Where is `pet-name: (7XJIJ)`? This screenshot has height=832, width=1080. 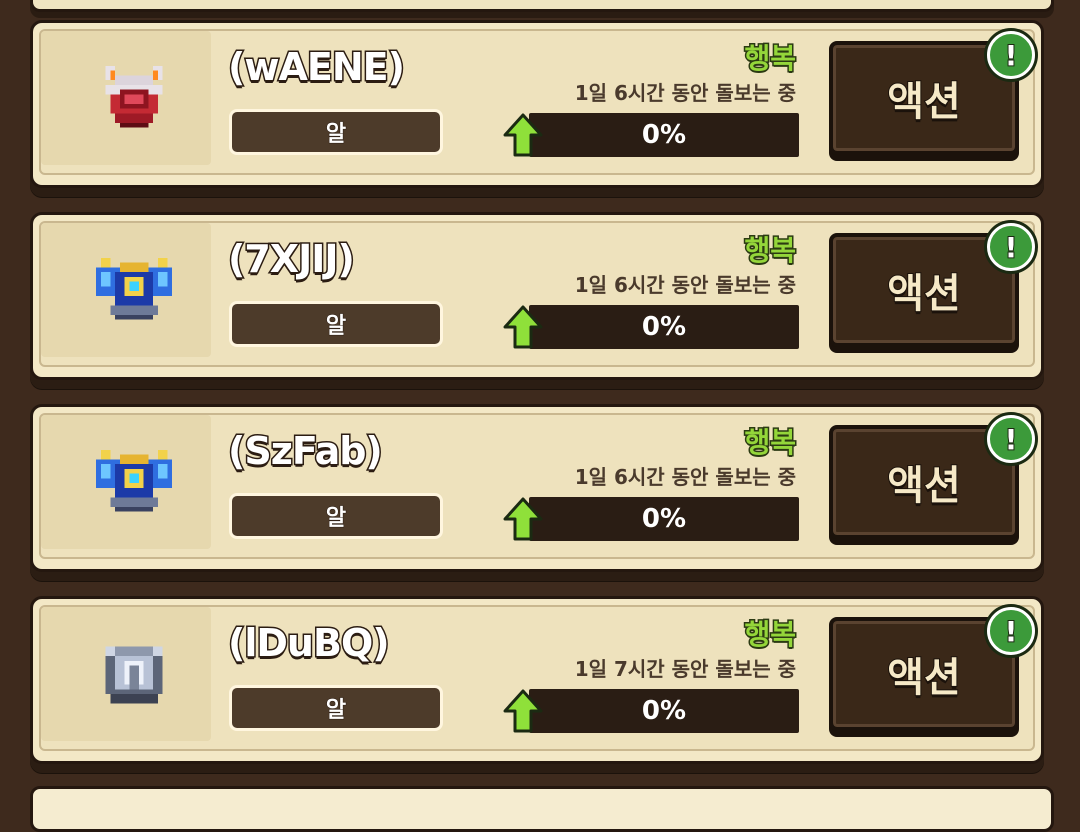
pet-name: (7XJIJ) is located at coordinates (292, 259).